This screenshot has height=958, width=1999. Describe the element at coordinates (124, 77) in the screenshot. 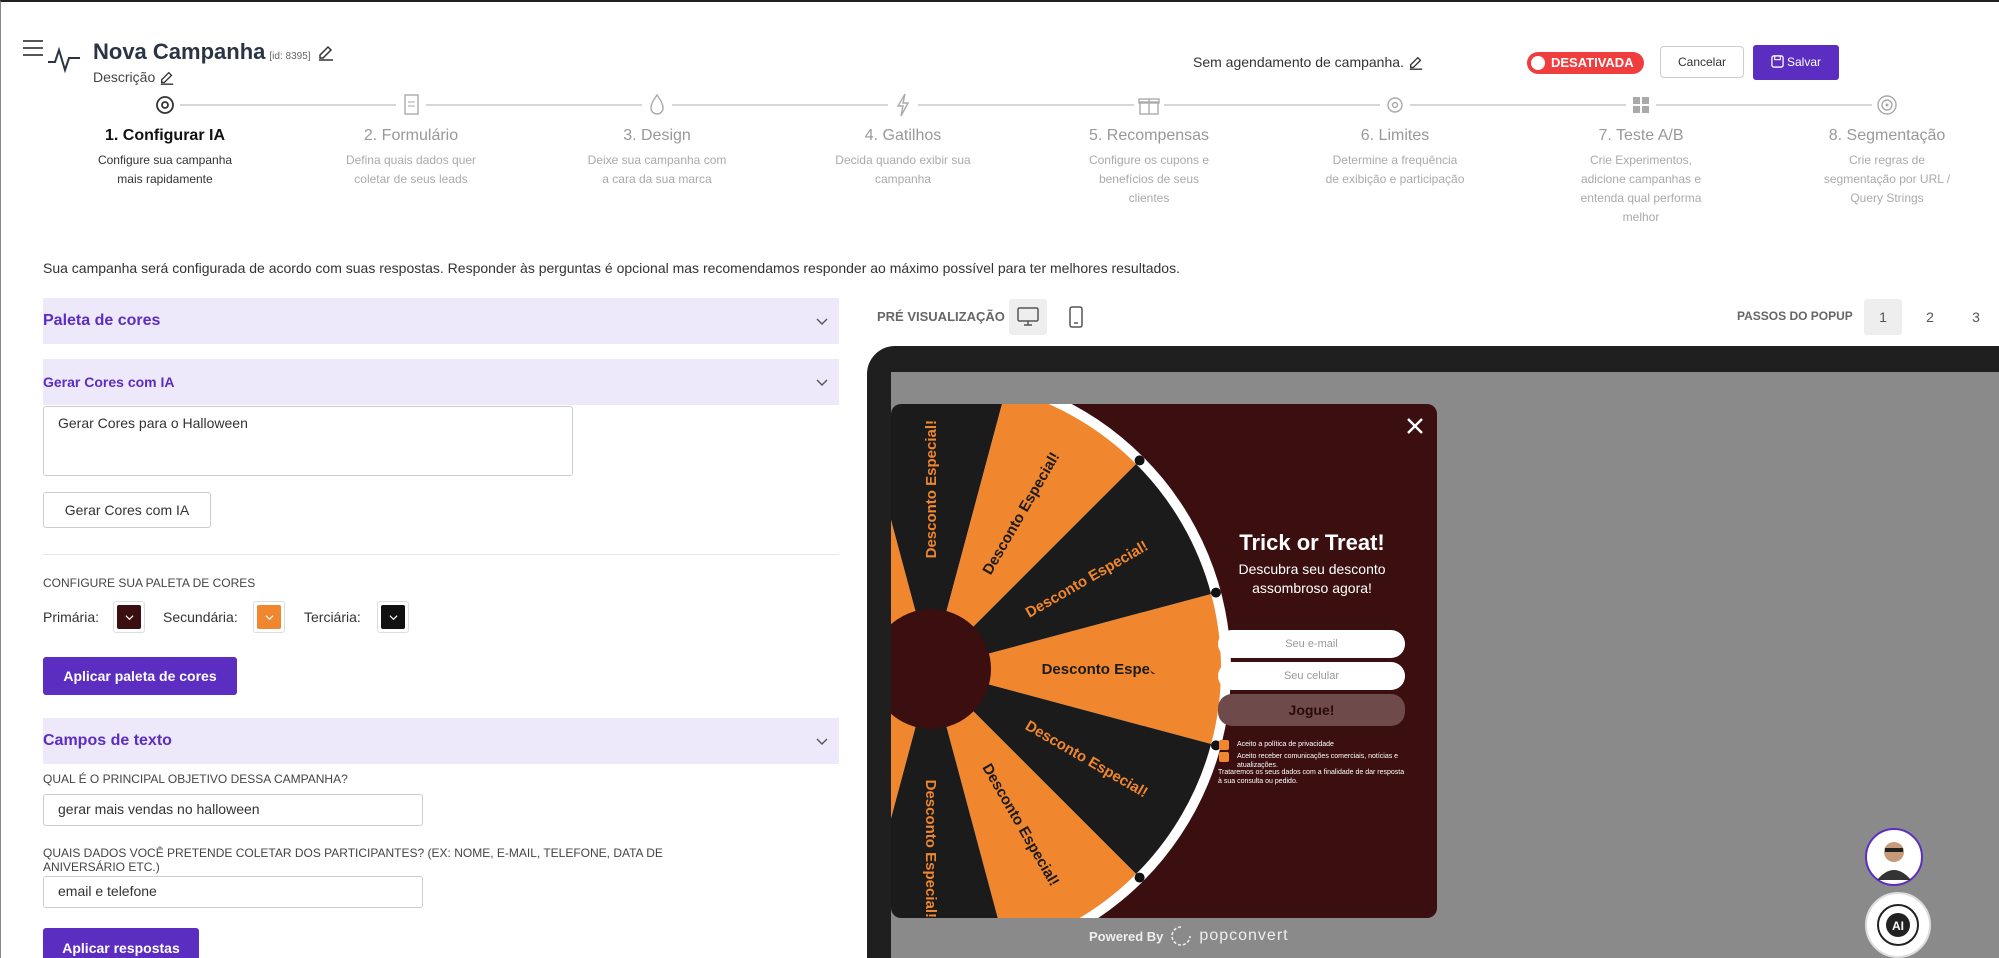

I see `description-label: Descrição` at that location.